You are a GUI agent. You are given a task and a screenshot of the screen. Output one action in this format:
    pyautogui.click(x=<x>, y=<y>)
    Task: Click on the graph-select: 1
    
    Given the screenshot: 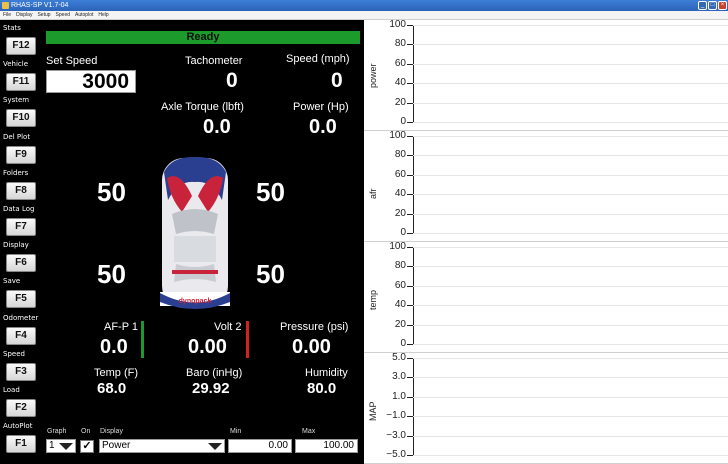 What is the action you would take?
    pyautogui.click(x=61, y=446)
    